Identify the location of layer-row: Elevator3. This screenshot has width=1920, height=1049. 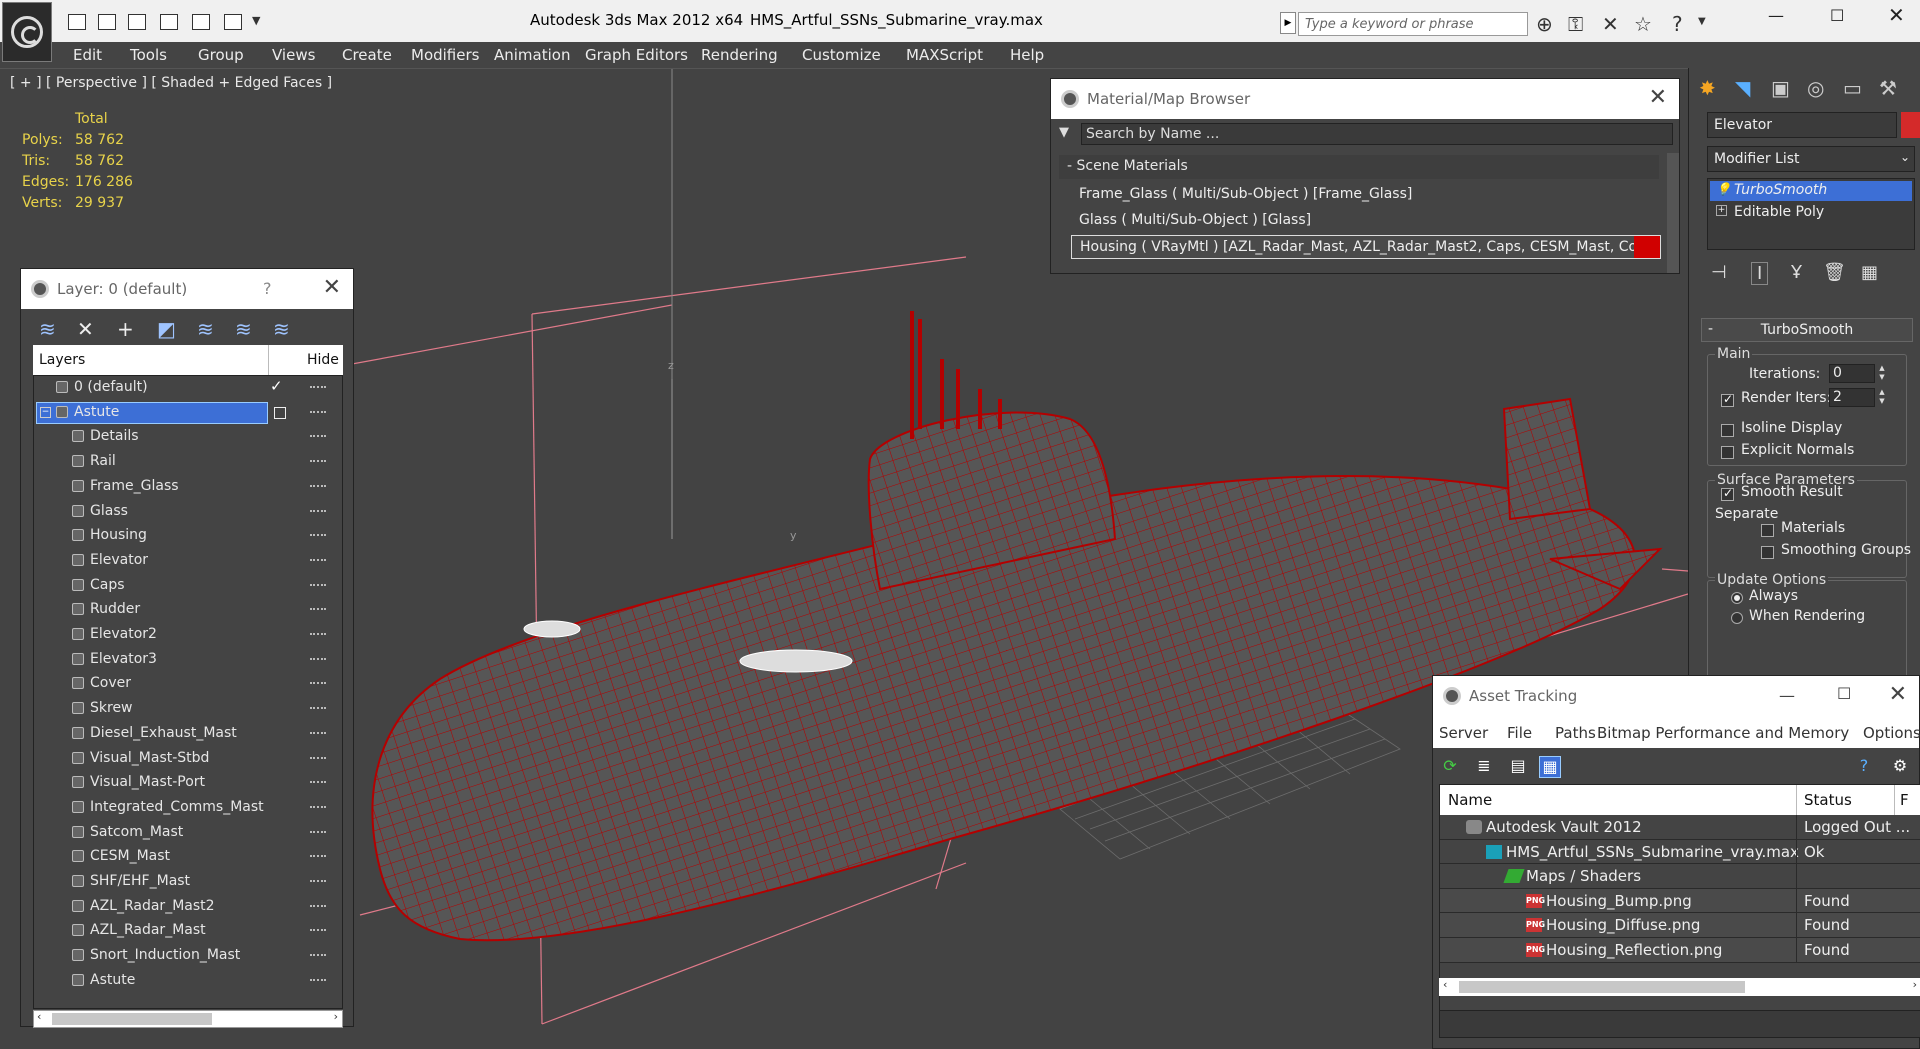
(188, 660).